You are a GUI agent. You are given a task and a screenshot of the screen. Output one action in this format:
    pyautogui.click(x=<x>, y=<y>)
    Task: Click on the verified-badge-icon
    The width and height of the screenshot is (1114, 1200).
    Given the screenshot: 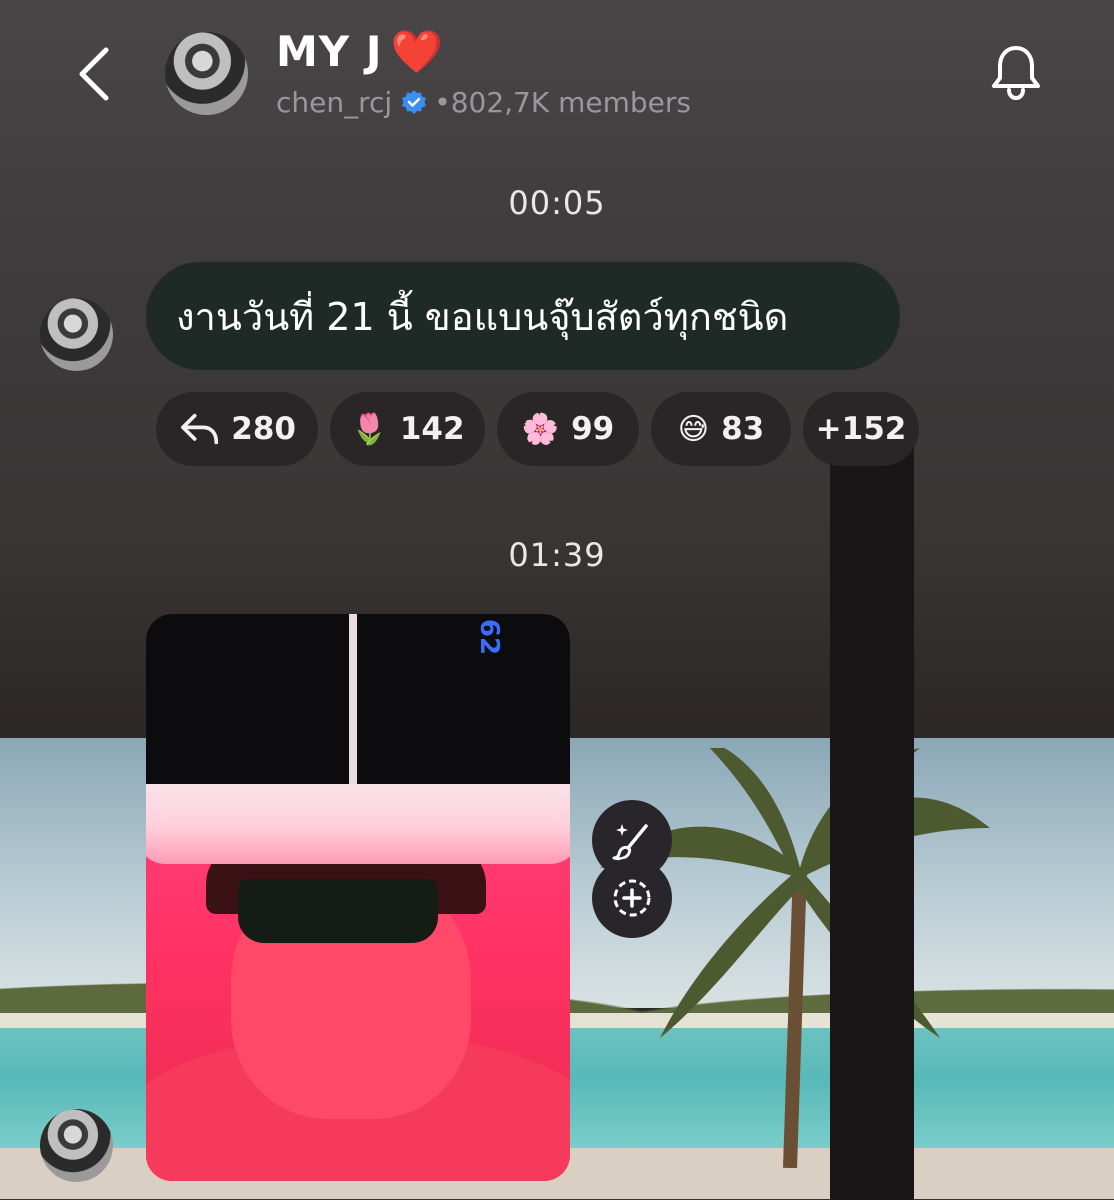 What is the action you would take?
    pyautogui.click(x=414, y=101)
    